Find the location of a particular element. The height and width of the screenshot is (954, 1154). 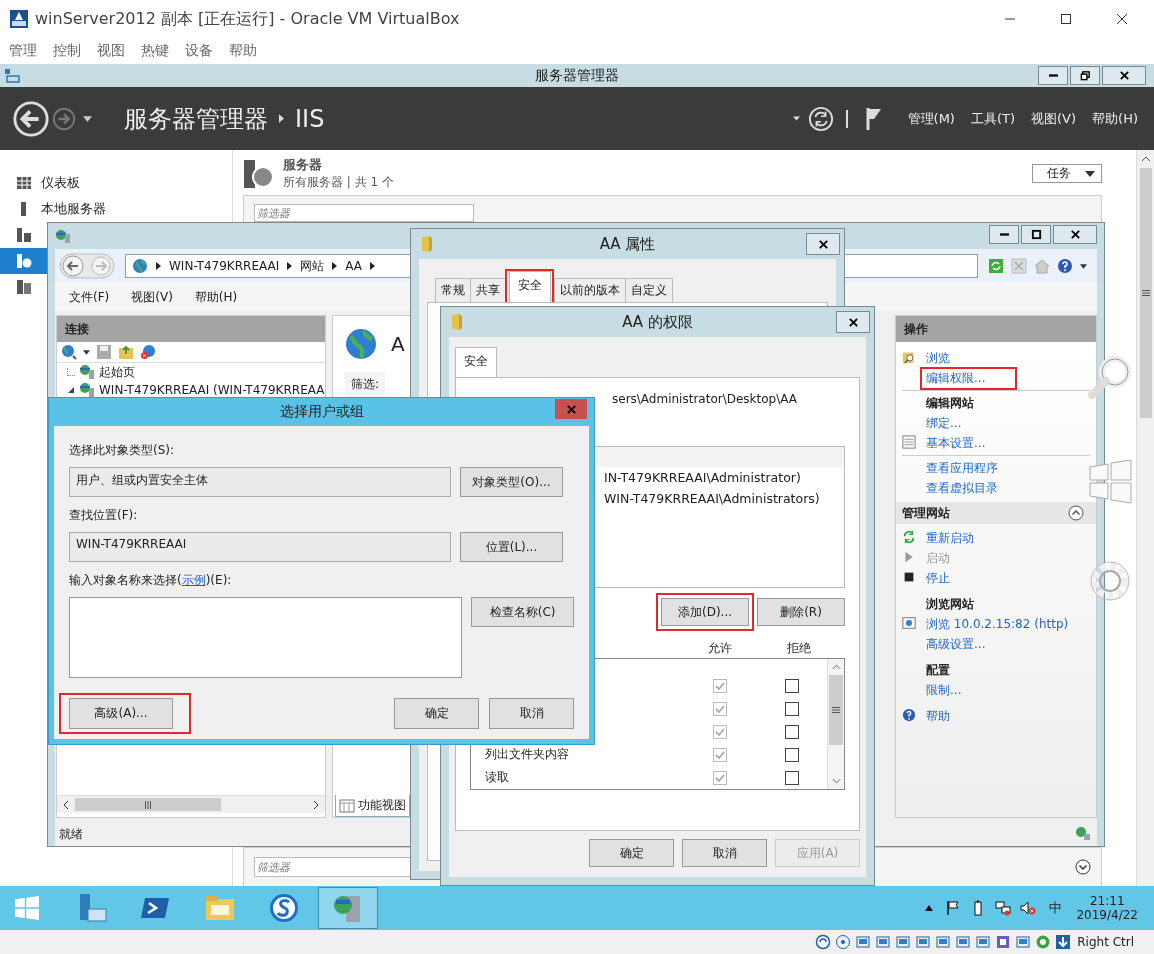

hard-disk-icon is located at coordinates (823, 942).